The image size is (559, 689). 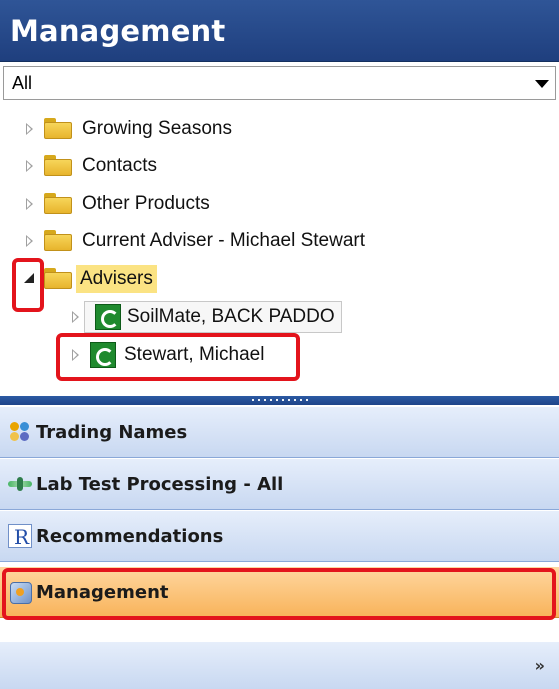 What do you see at coordinates (20, 536) in the screenshot?
I see `recommendations-icon` at bounding box center [20, 536].